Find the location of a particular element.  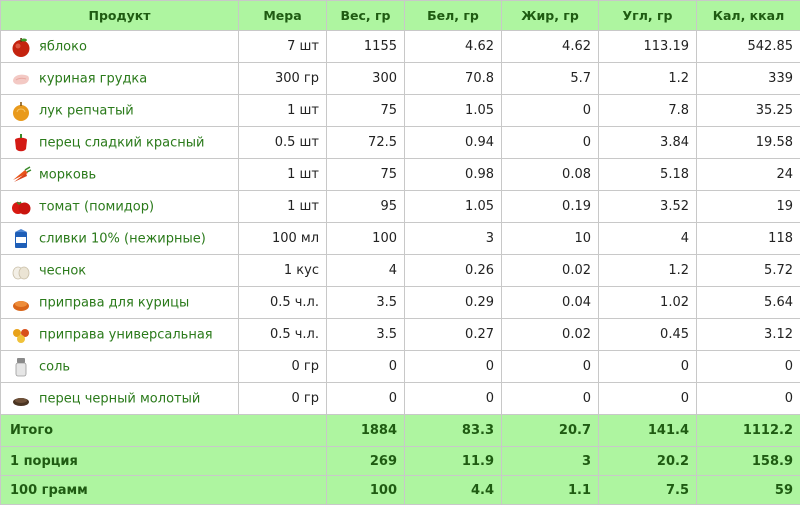

ingredient-cell: чеснок is located at coordinates (120, 271).